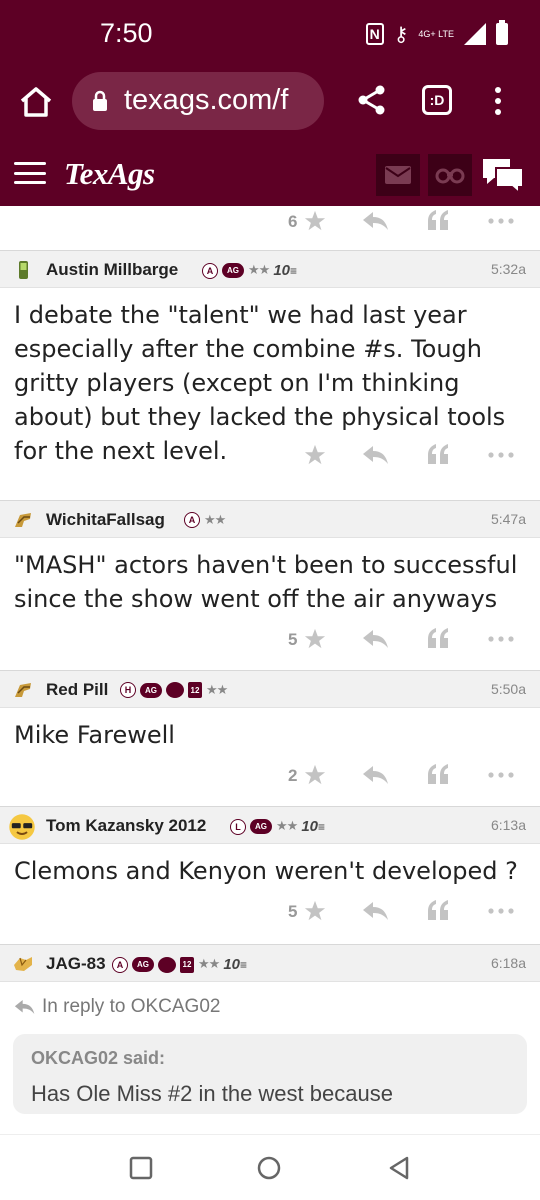 This screenshot has height=1200, width=540. What do you see at coordinates (270, 689) in the screenshot?
I see `post-header: Red Pill H AG 12 ★★ 5:50a` at bounding box center [270, 689].